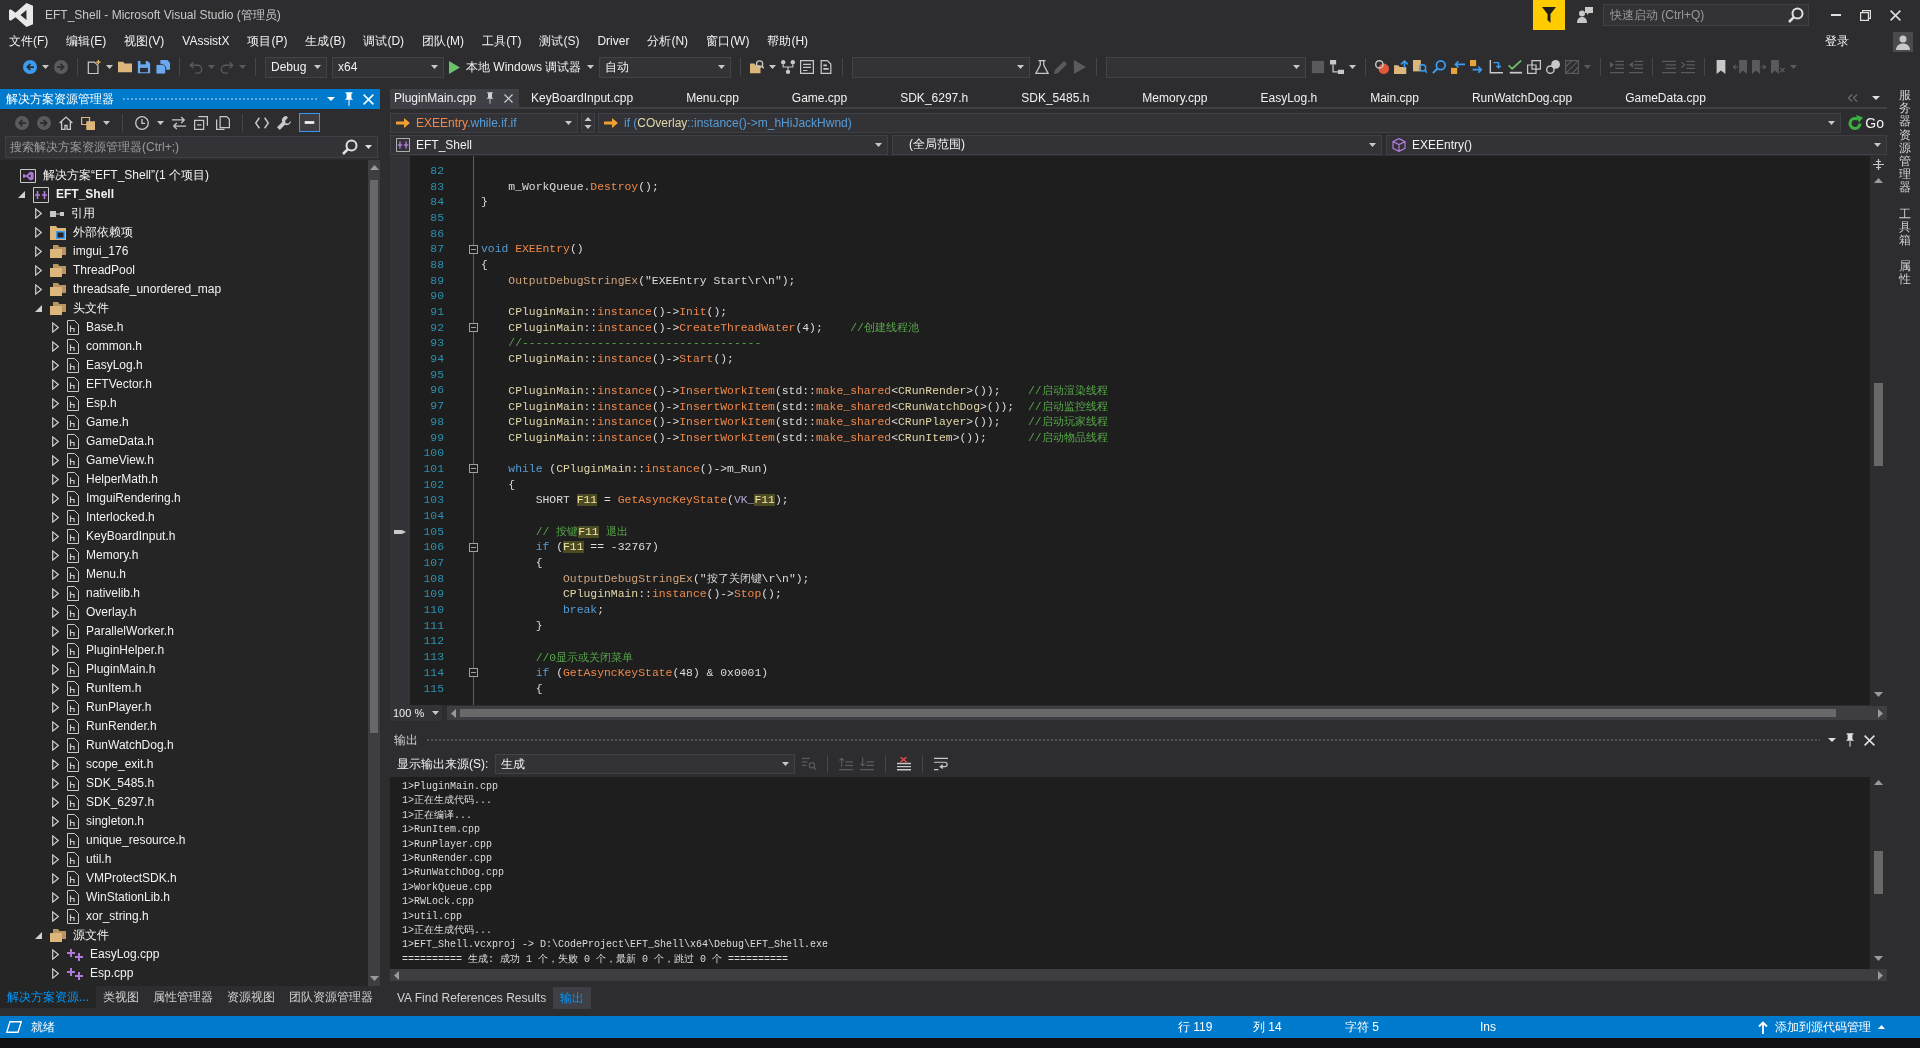  I want to click on tree-item: 外部依赖项, so click(91, 232).